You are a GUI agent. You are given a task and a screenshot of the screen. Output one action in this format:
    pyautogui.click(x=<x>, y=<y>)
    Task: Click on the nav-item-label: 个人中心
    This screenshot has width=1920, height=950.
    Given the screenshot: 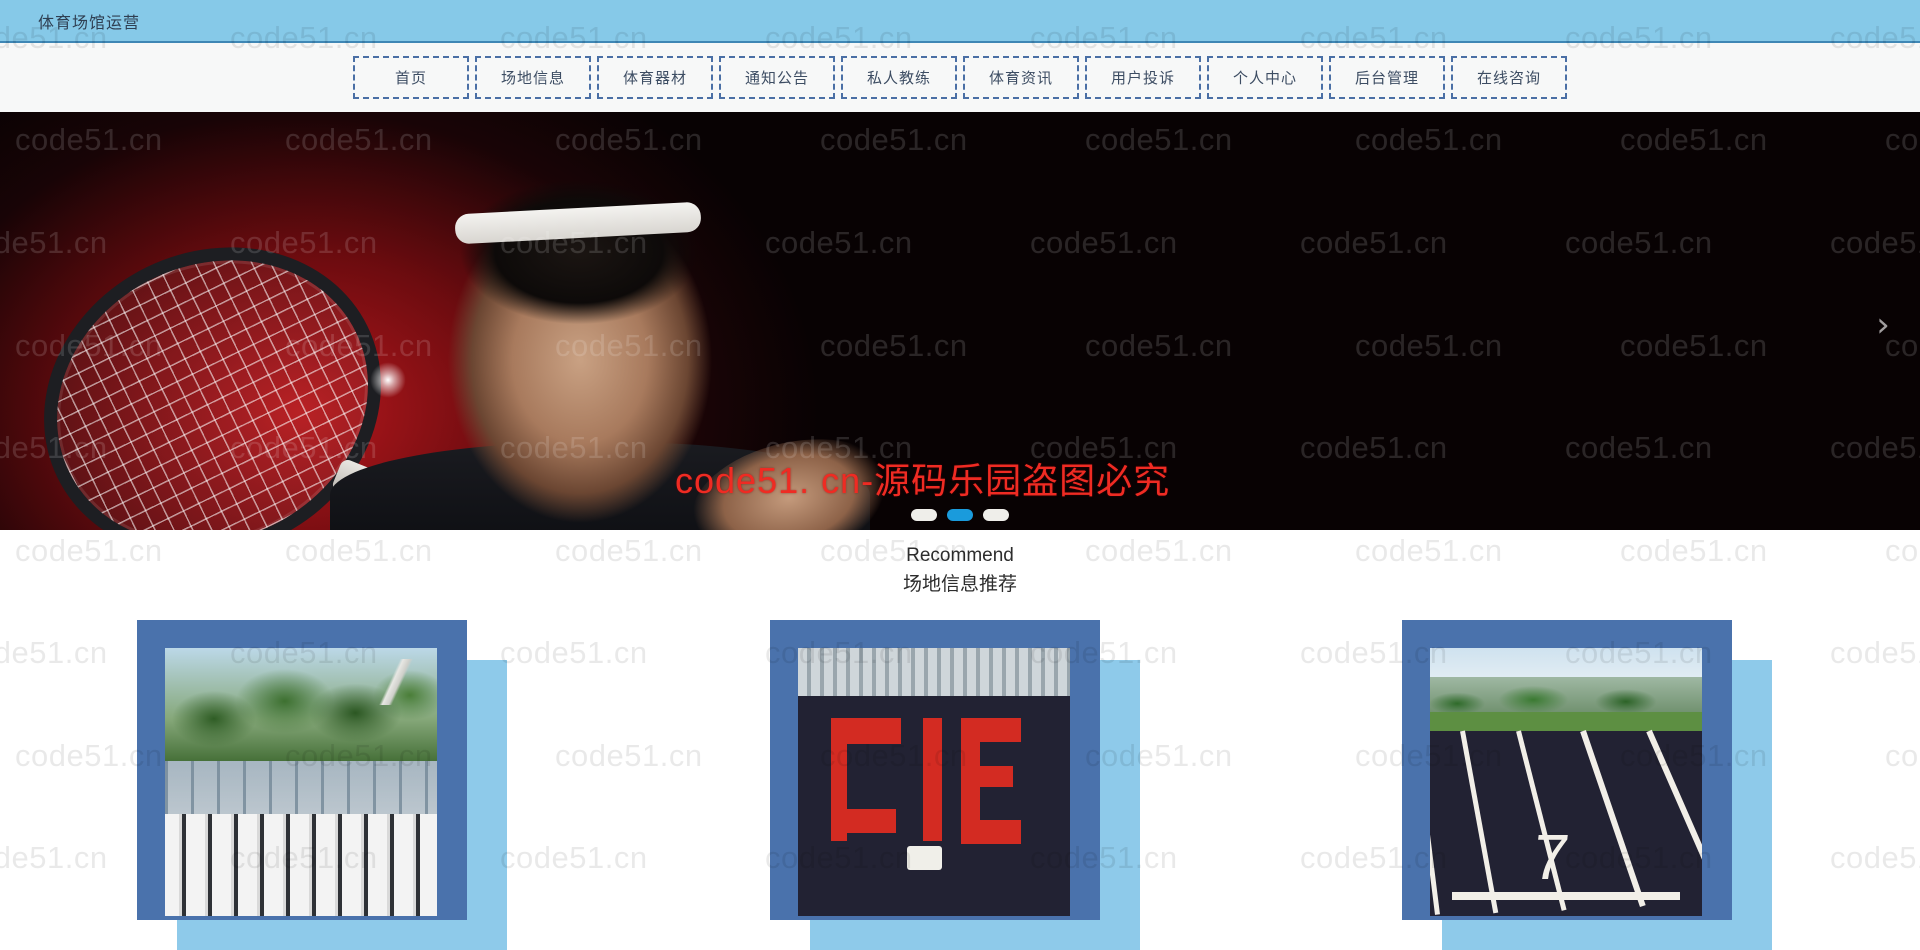 What is the action you would take?
    pyautogui.click(x=1264, y=78)
    